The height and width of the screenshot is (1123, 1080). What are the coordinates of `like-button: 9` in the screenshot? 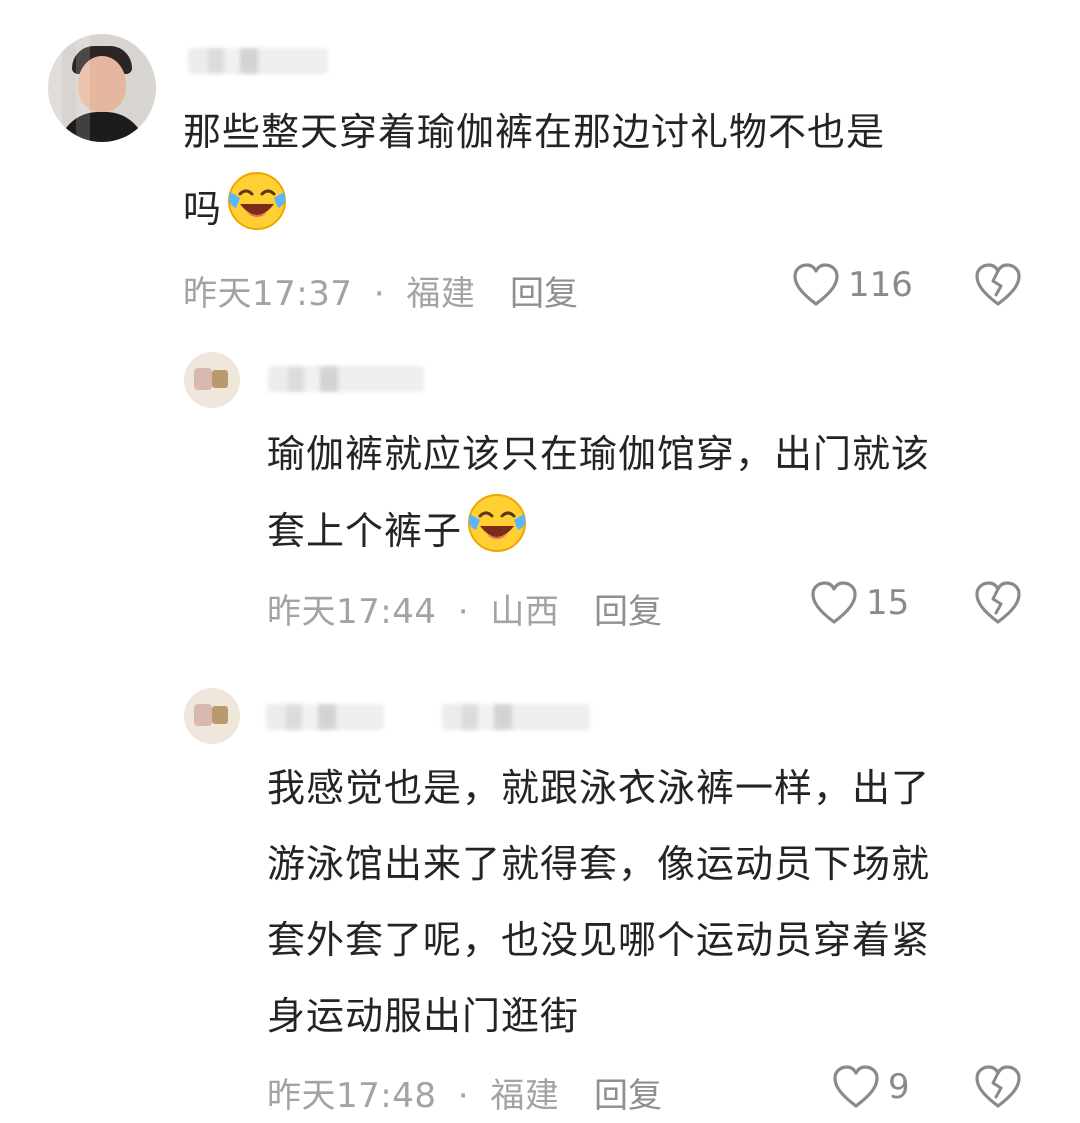 It's located at (871, 1087).